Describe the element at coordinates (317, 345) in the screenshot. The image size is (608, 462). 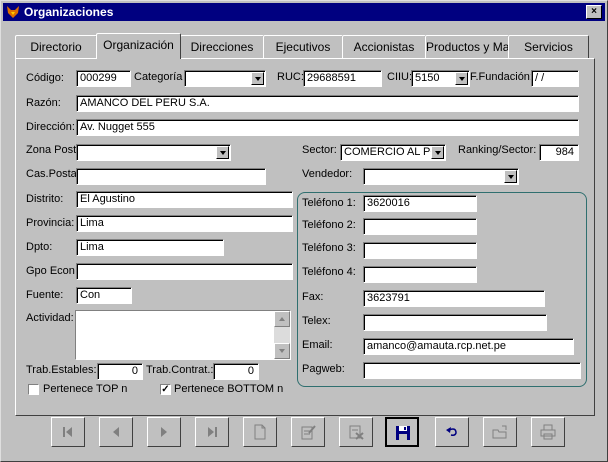
I see `email-label: Email:` at that location.